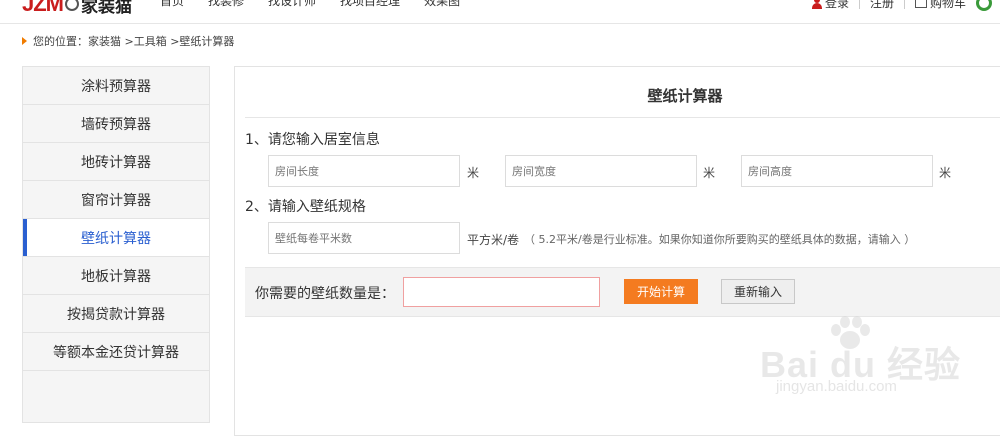  Describe the element at coordinates (948, 5) in the screenshot. I see `cart-link: 购物车` at that location.